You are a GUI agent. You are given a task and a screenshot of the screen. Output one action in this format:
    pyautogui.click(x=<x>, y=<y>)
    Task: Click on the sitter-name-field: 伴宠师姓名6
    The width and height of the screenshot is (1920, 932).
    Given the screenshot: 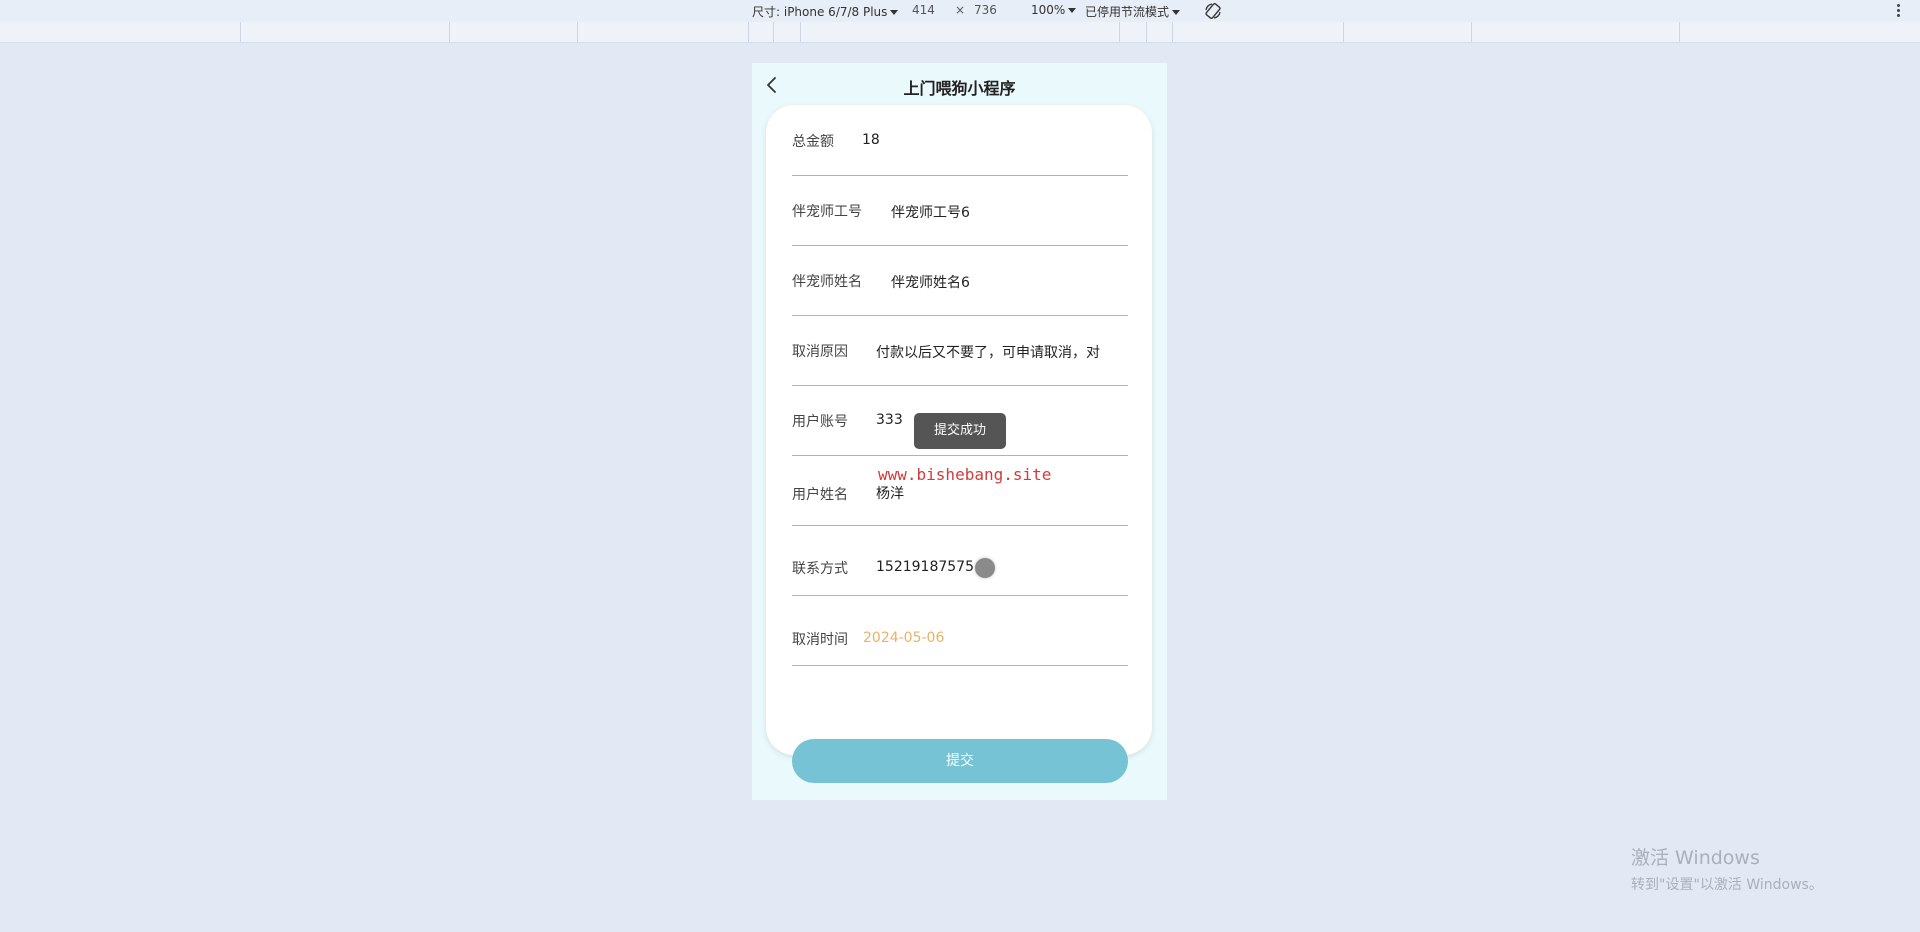 What is the action you would take?
    pyautogui.click(x=930, y=282)
    